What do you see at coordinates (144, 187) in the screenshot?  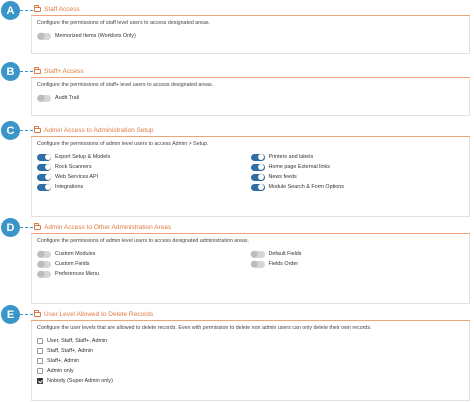 I see `toggle-row-integrations: Integrations` at bounding box center [144, 187].